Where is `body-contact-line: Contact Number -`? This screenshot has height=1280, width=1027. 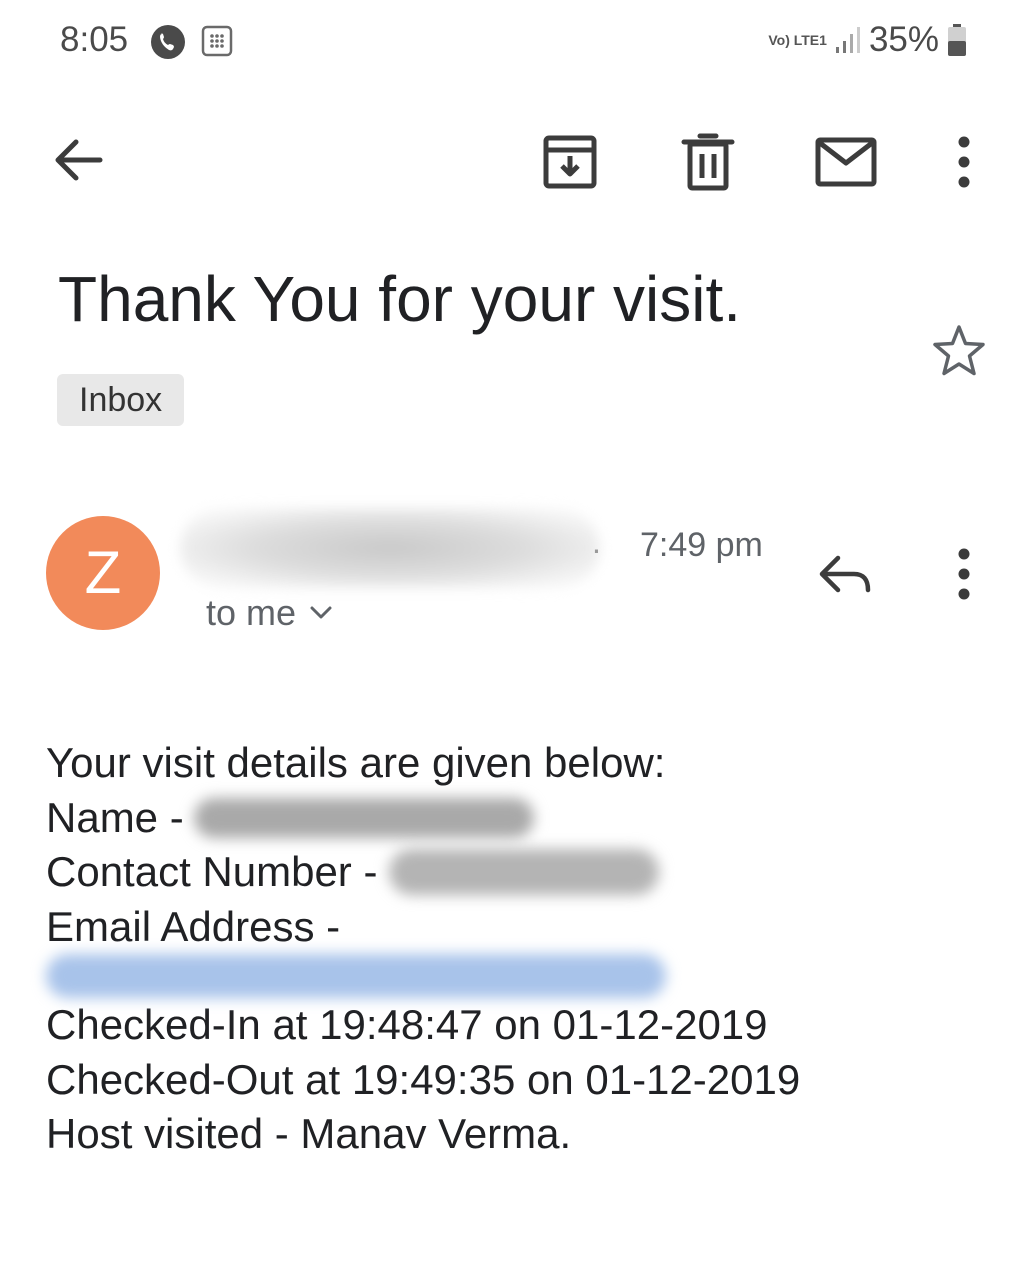 body-contact-line: Contact Number - is located at coordinates (516, 872).